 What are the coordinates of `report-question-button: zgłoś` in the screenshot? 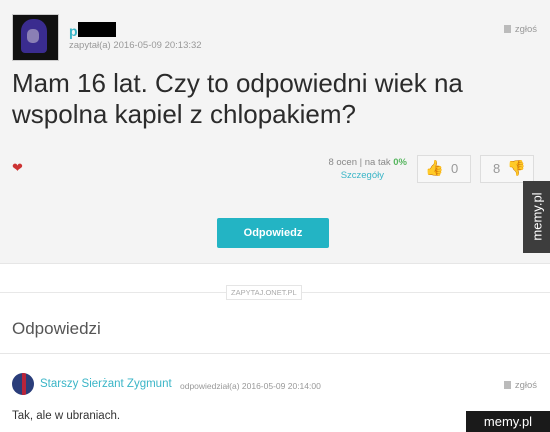 It's located at (520, 29).